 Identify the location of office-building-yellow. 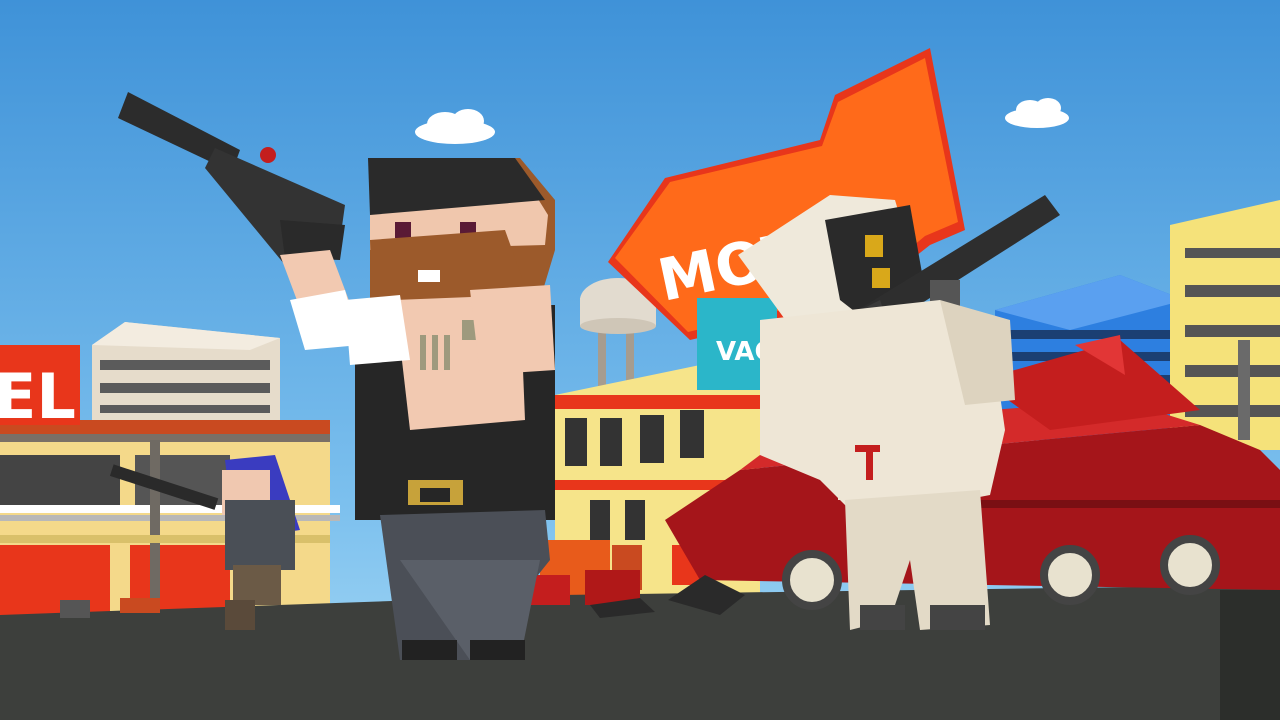
(1225, 325).